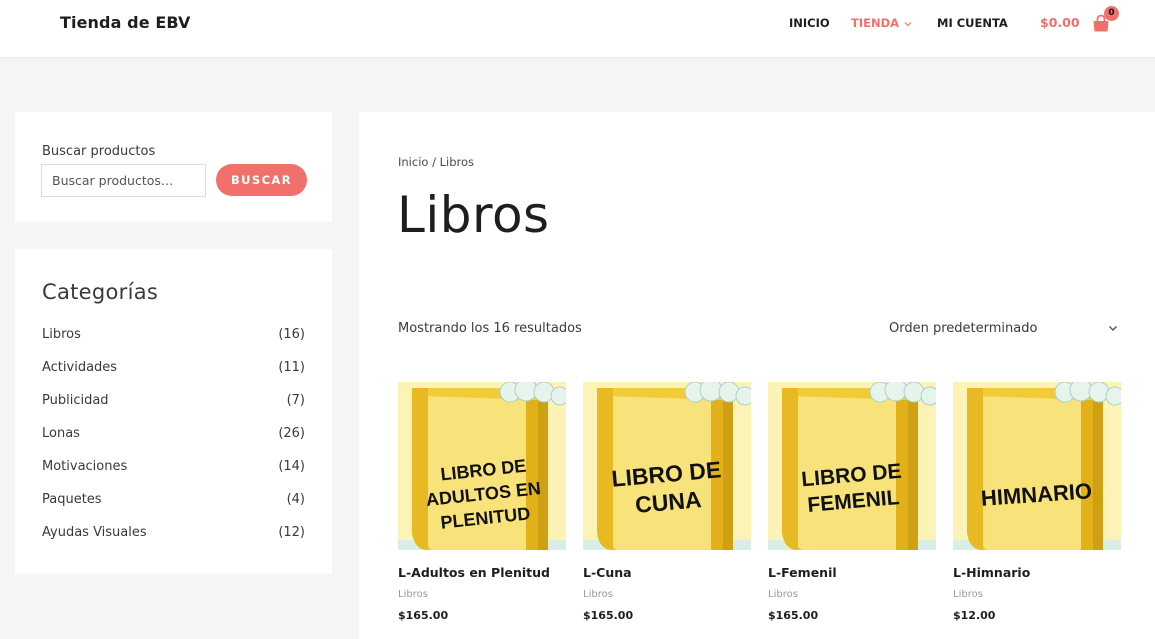  I want to click on sort-select-value: Orden predeterminado, so click(963, 328).